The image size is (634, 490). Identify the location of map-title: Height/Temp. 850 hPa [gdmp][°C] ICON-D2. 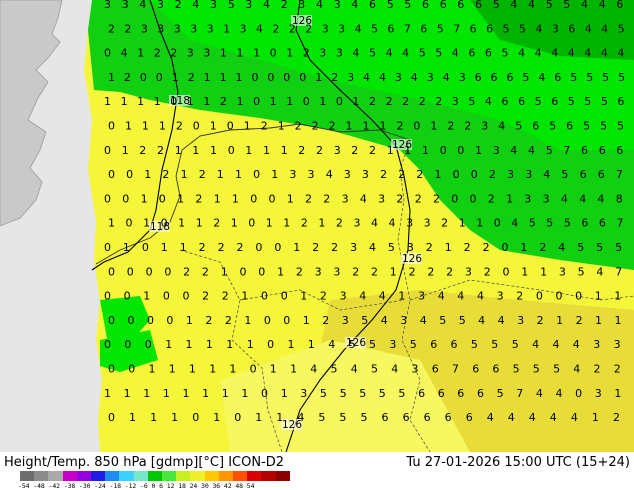
(144, 462).